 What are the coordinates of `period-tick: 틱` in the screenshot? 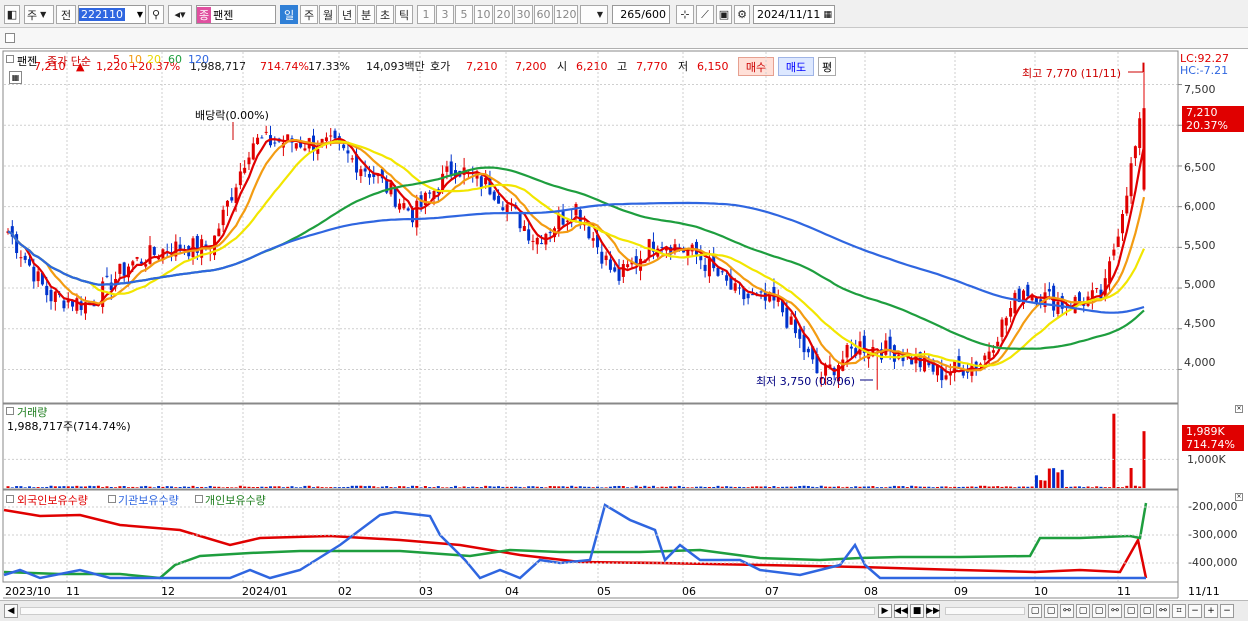 It's located at (404, 14).